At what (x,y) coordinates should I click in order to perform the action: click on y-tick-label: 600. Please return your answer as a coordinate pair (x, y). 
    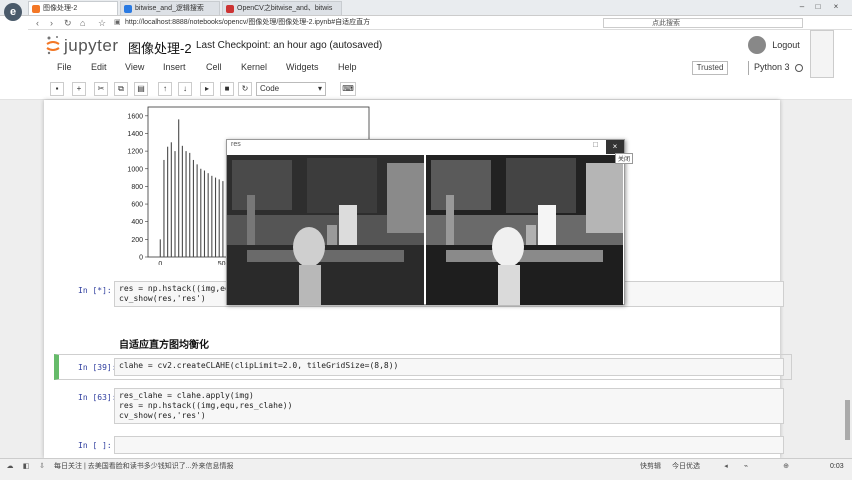
    Looking at the image, I should click on (137, 205).